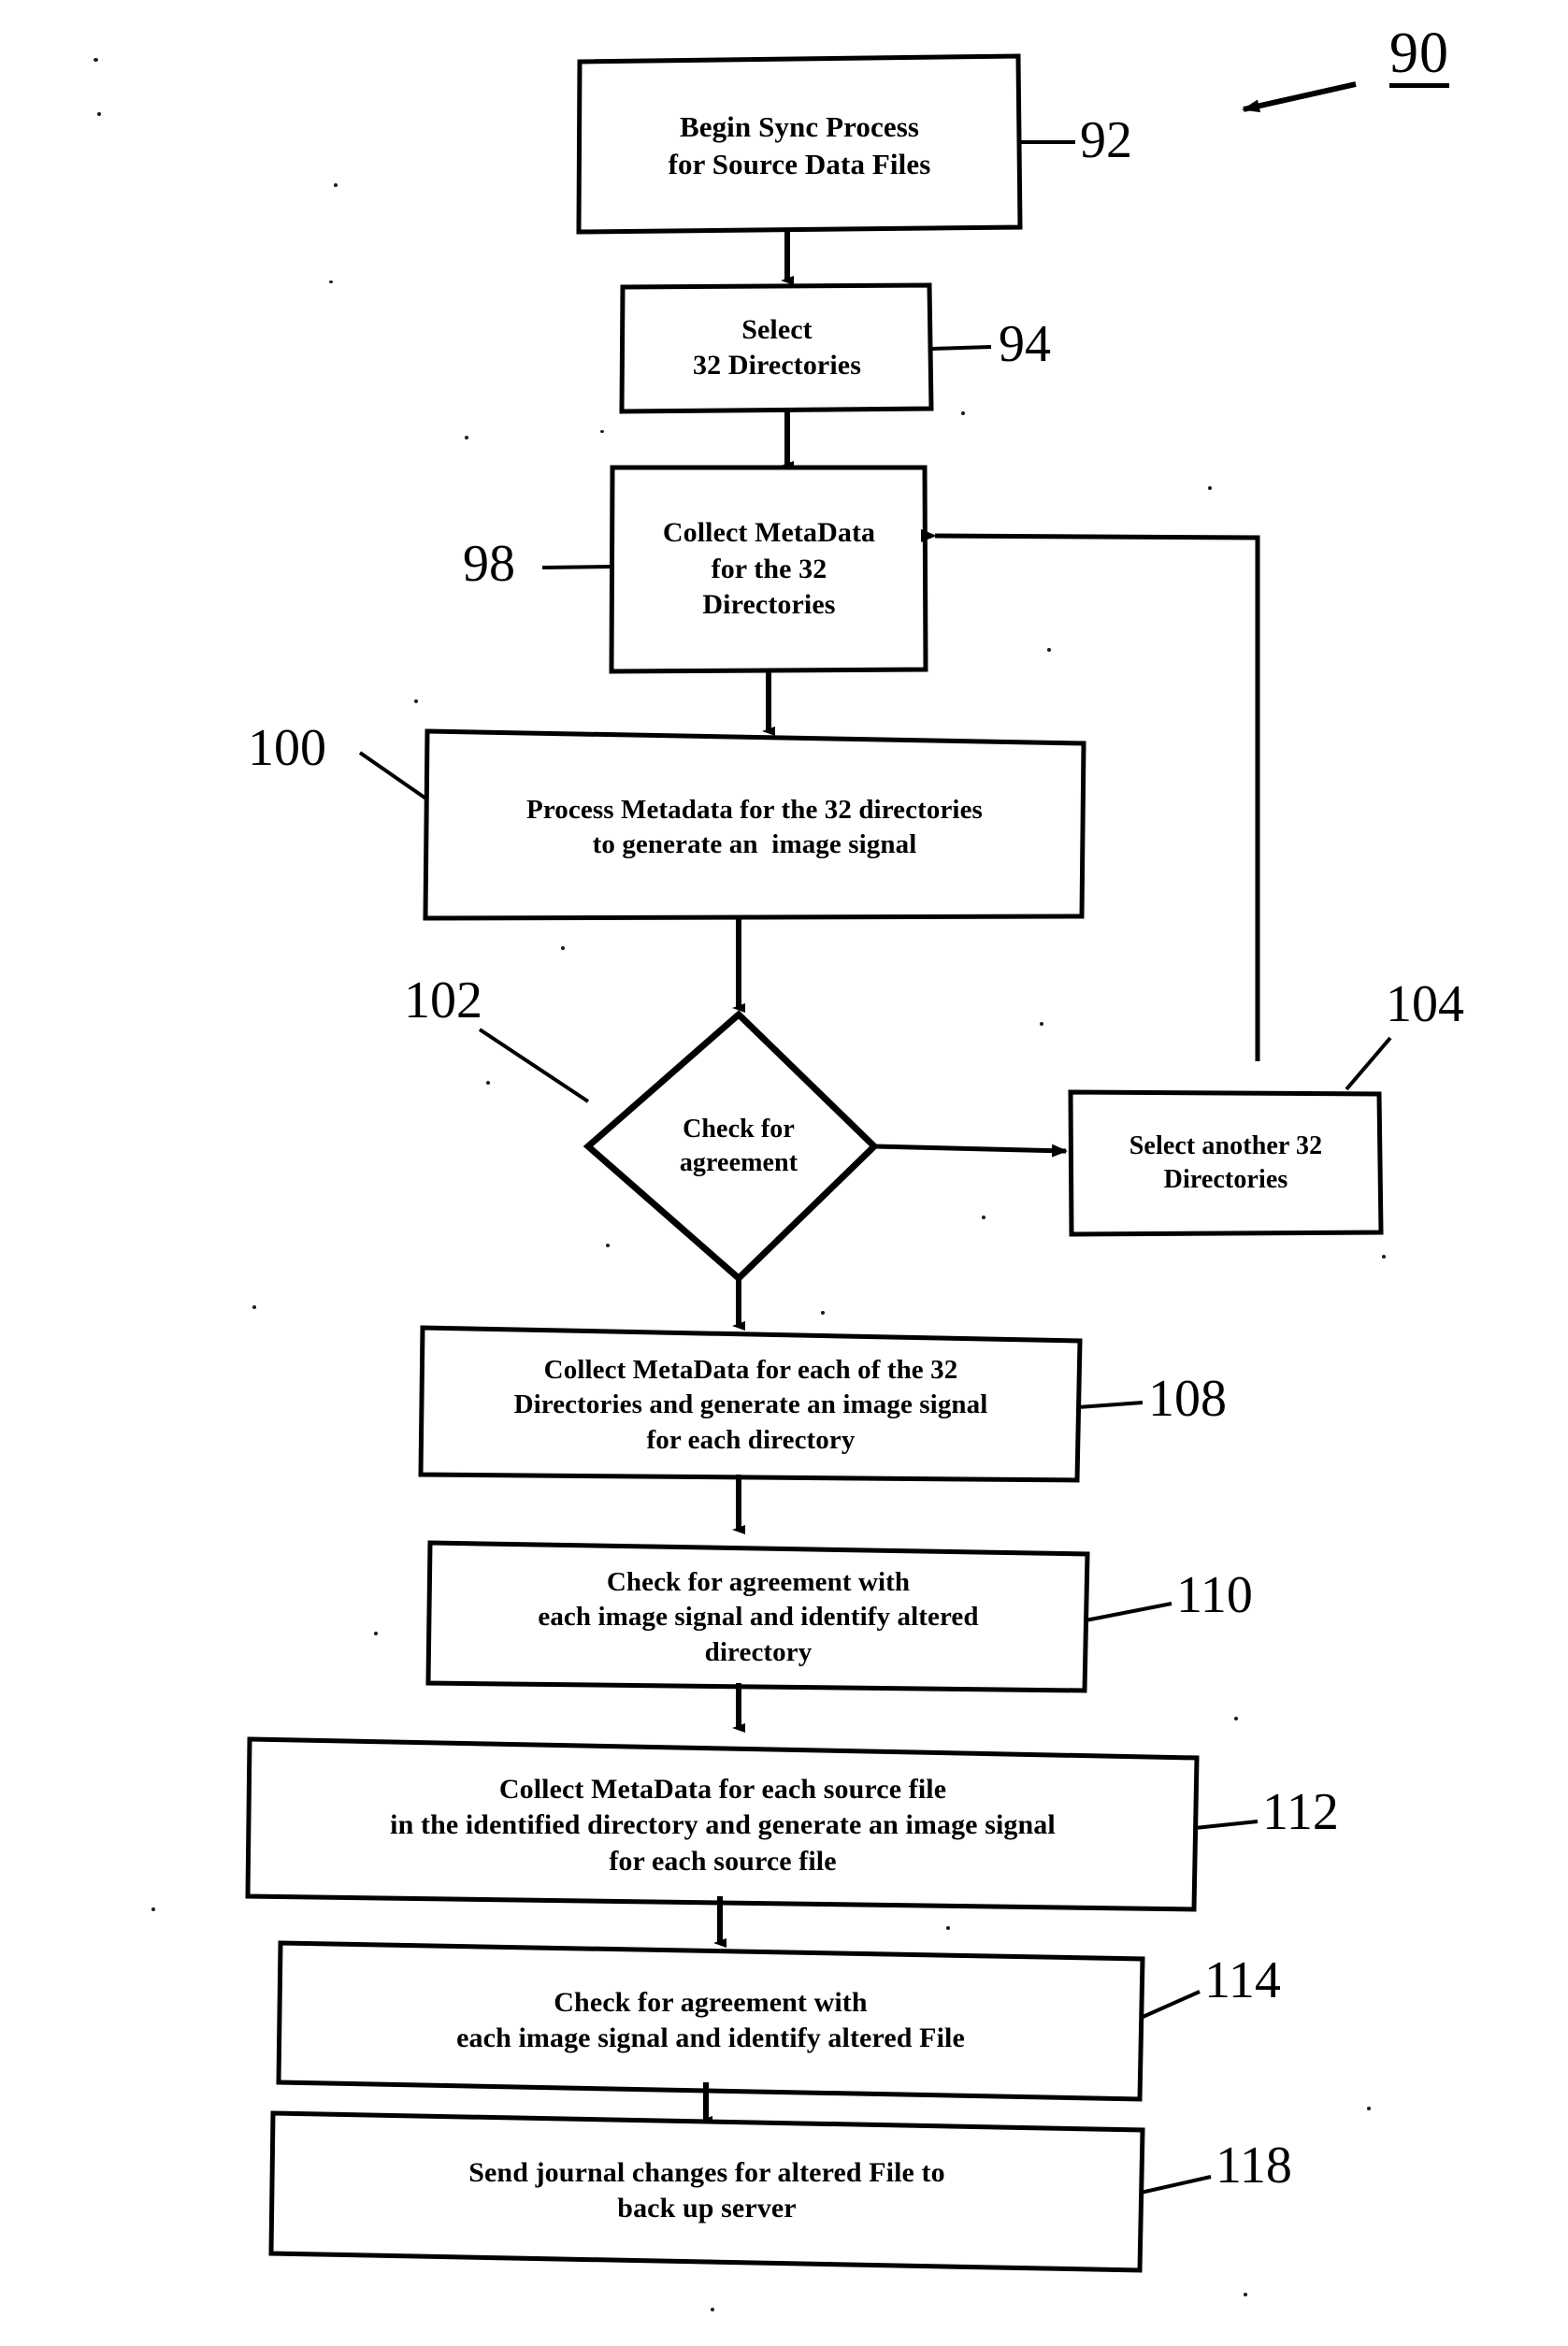 The image size is (1568, 2346). Describe the element at coordinates (1419, 56) in the screenshot. I see `figure-number-90: 90` at that location.